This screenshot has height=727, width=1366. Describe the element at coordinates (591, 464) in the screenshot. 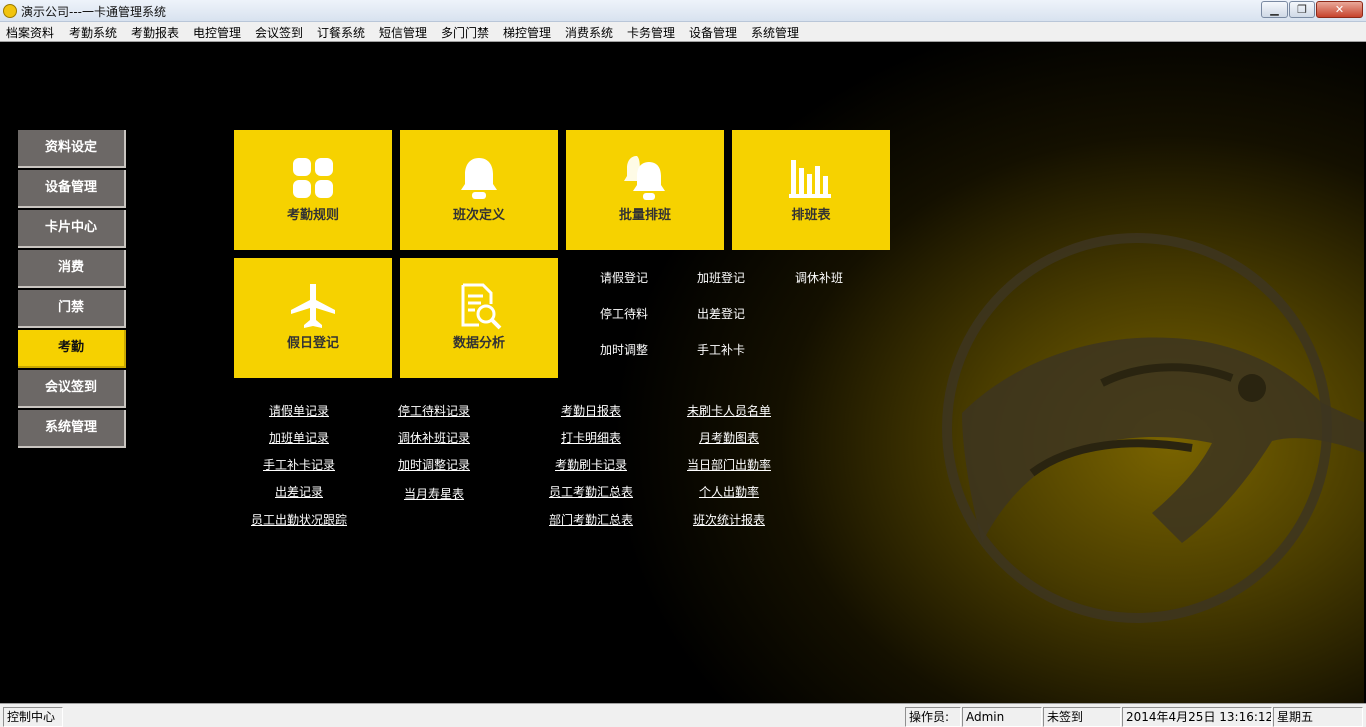

I see `report-attendance-swipes: 考勤刷卡记录` at that location.